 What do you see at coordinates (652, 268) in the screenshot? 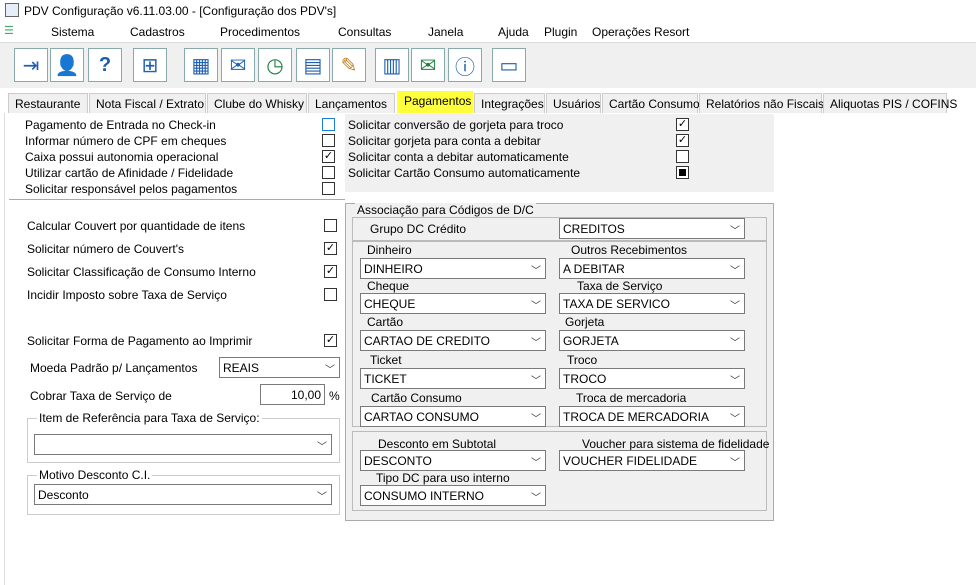
I see `outros-recebimentos-select: A DEBITAR ﹀` at bounding box center [652, 268].